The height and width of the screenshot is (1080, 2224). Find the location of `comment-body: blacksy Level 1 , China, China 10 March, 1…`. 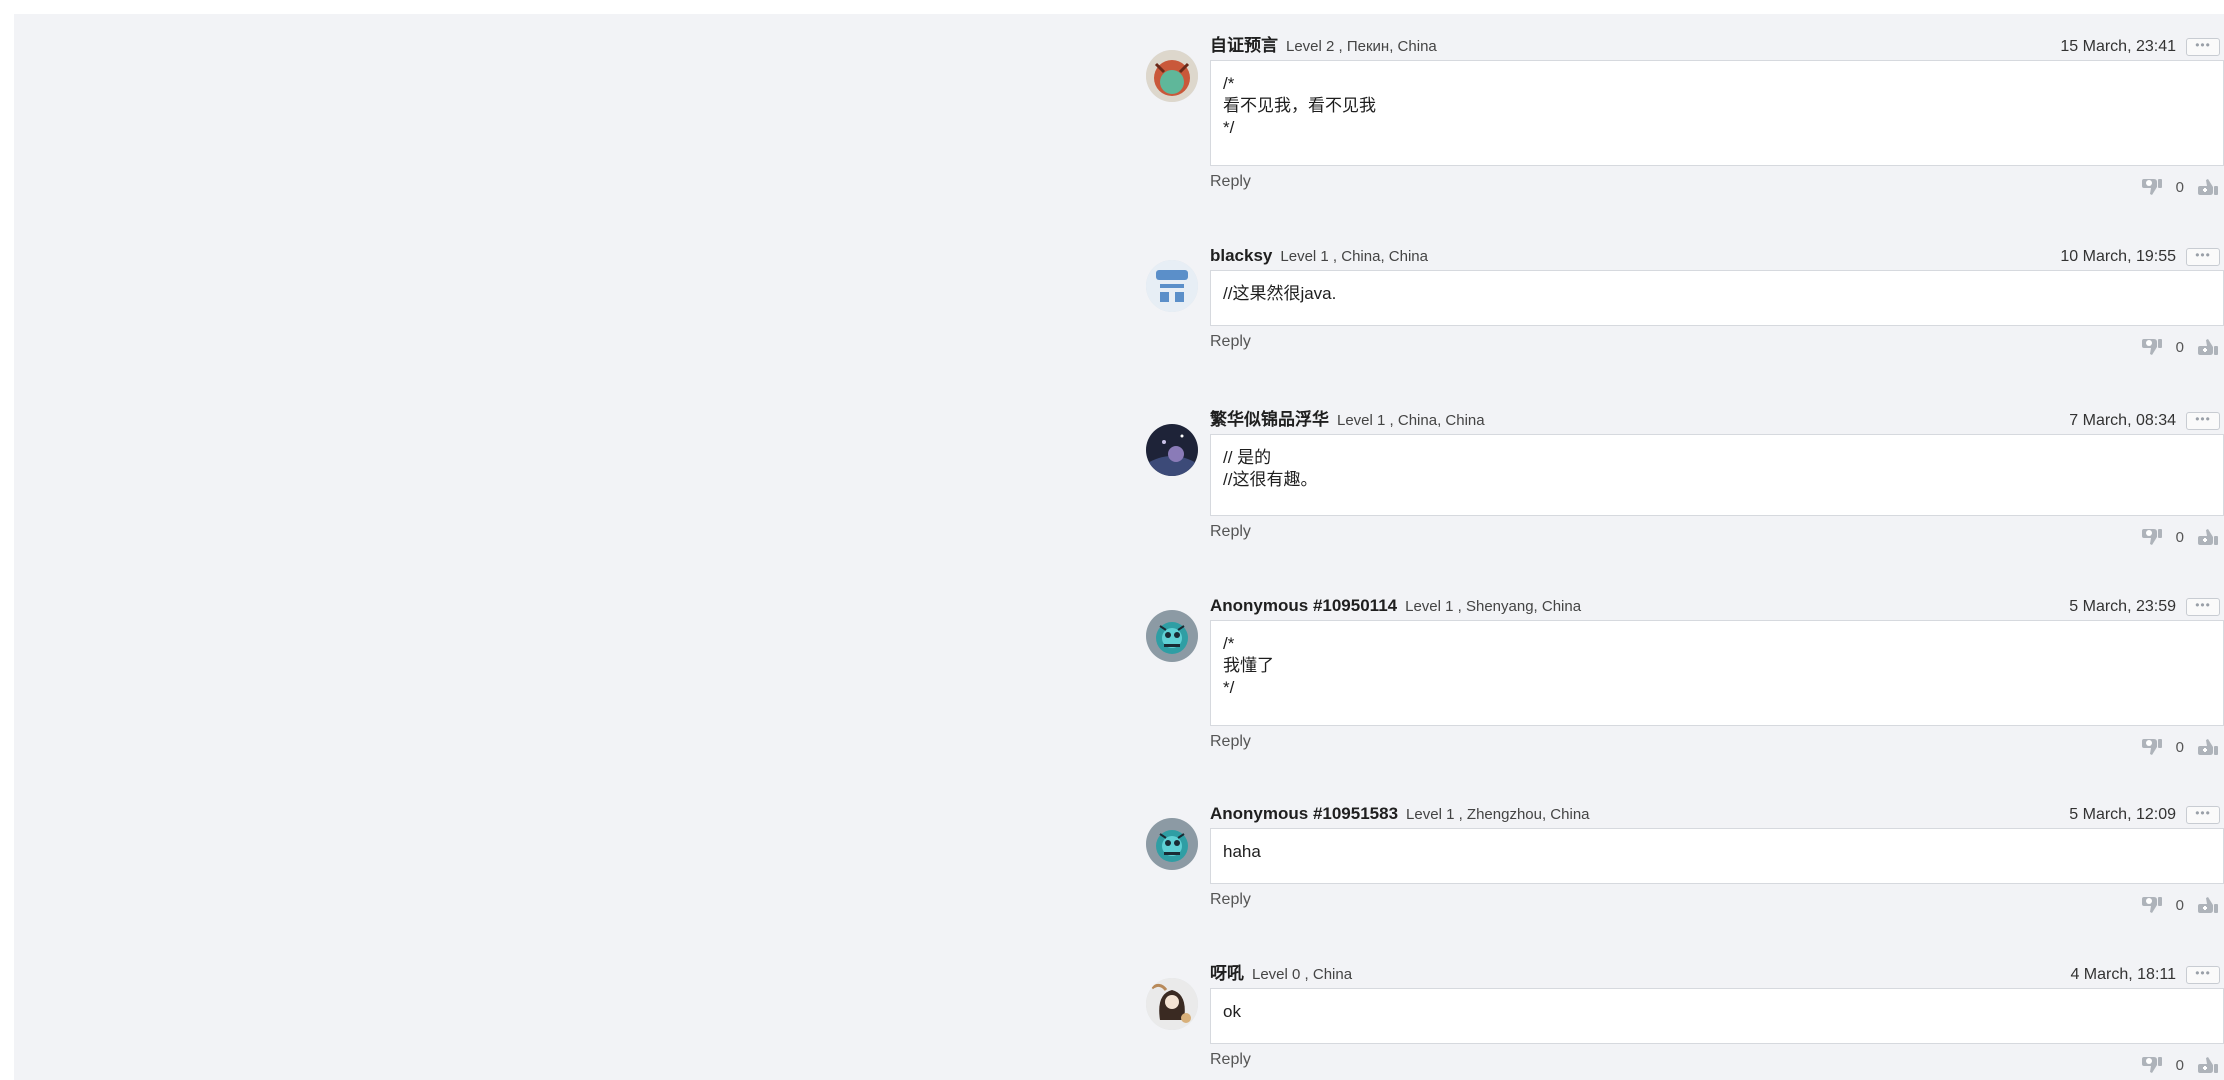

comment-body: blacksy Level 1 , China, China 10 March, 1… is located at coordinates (1717, 300).